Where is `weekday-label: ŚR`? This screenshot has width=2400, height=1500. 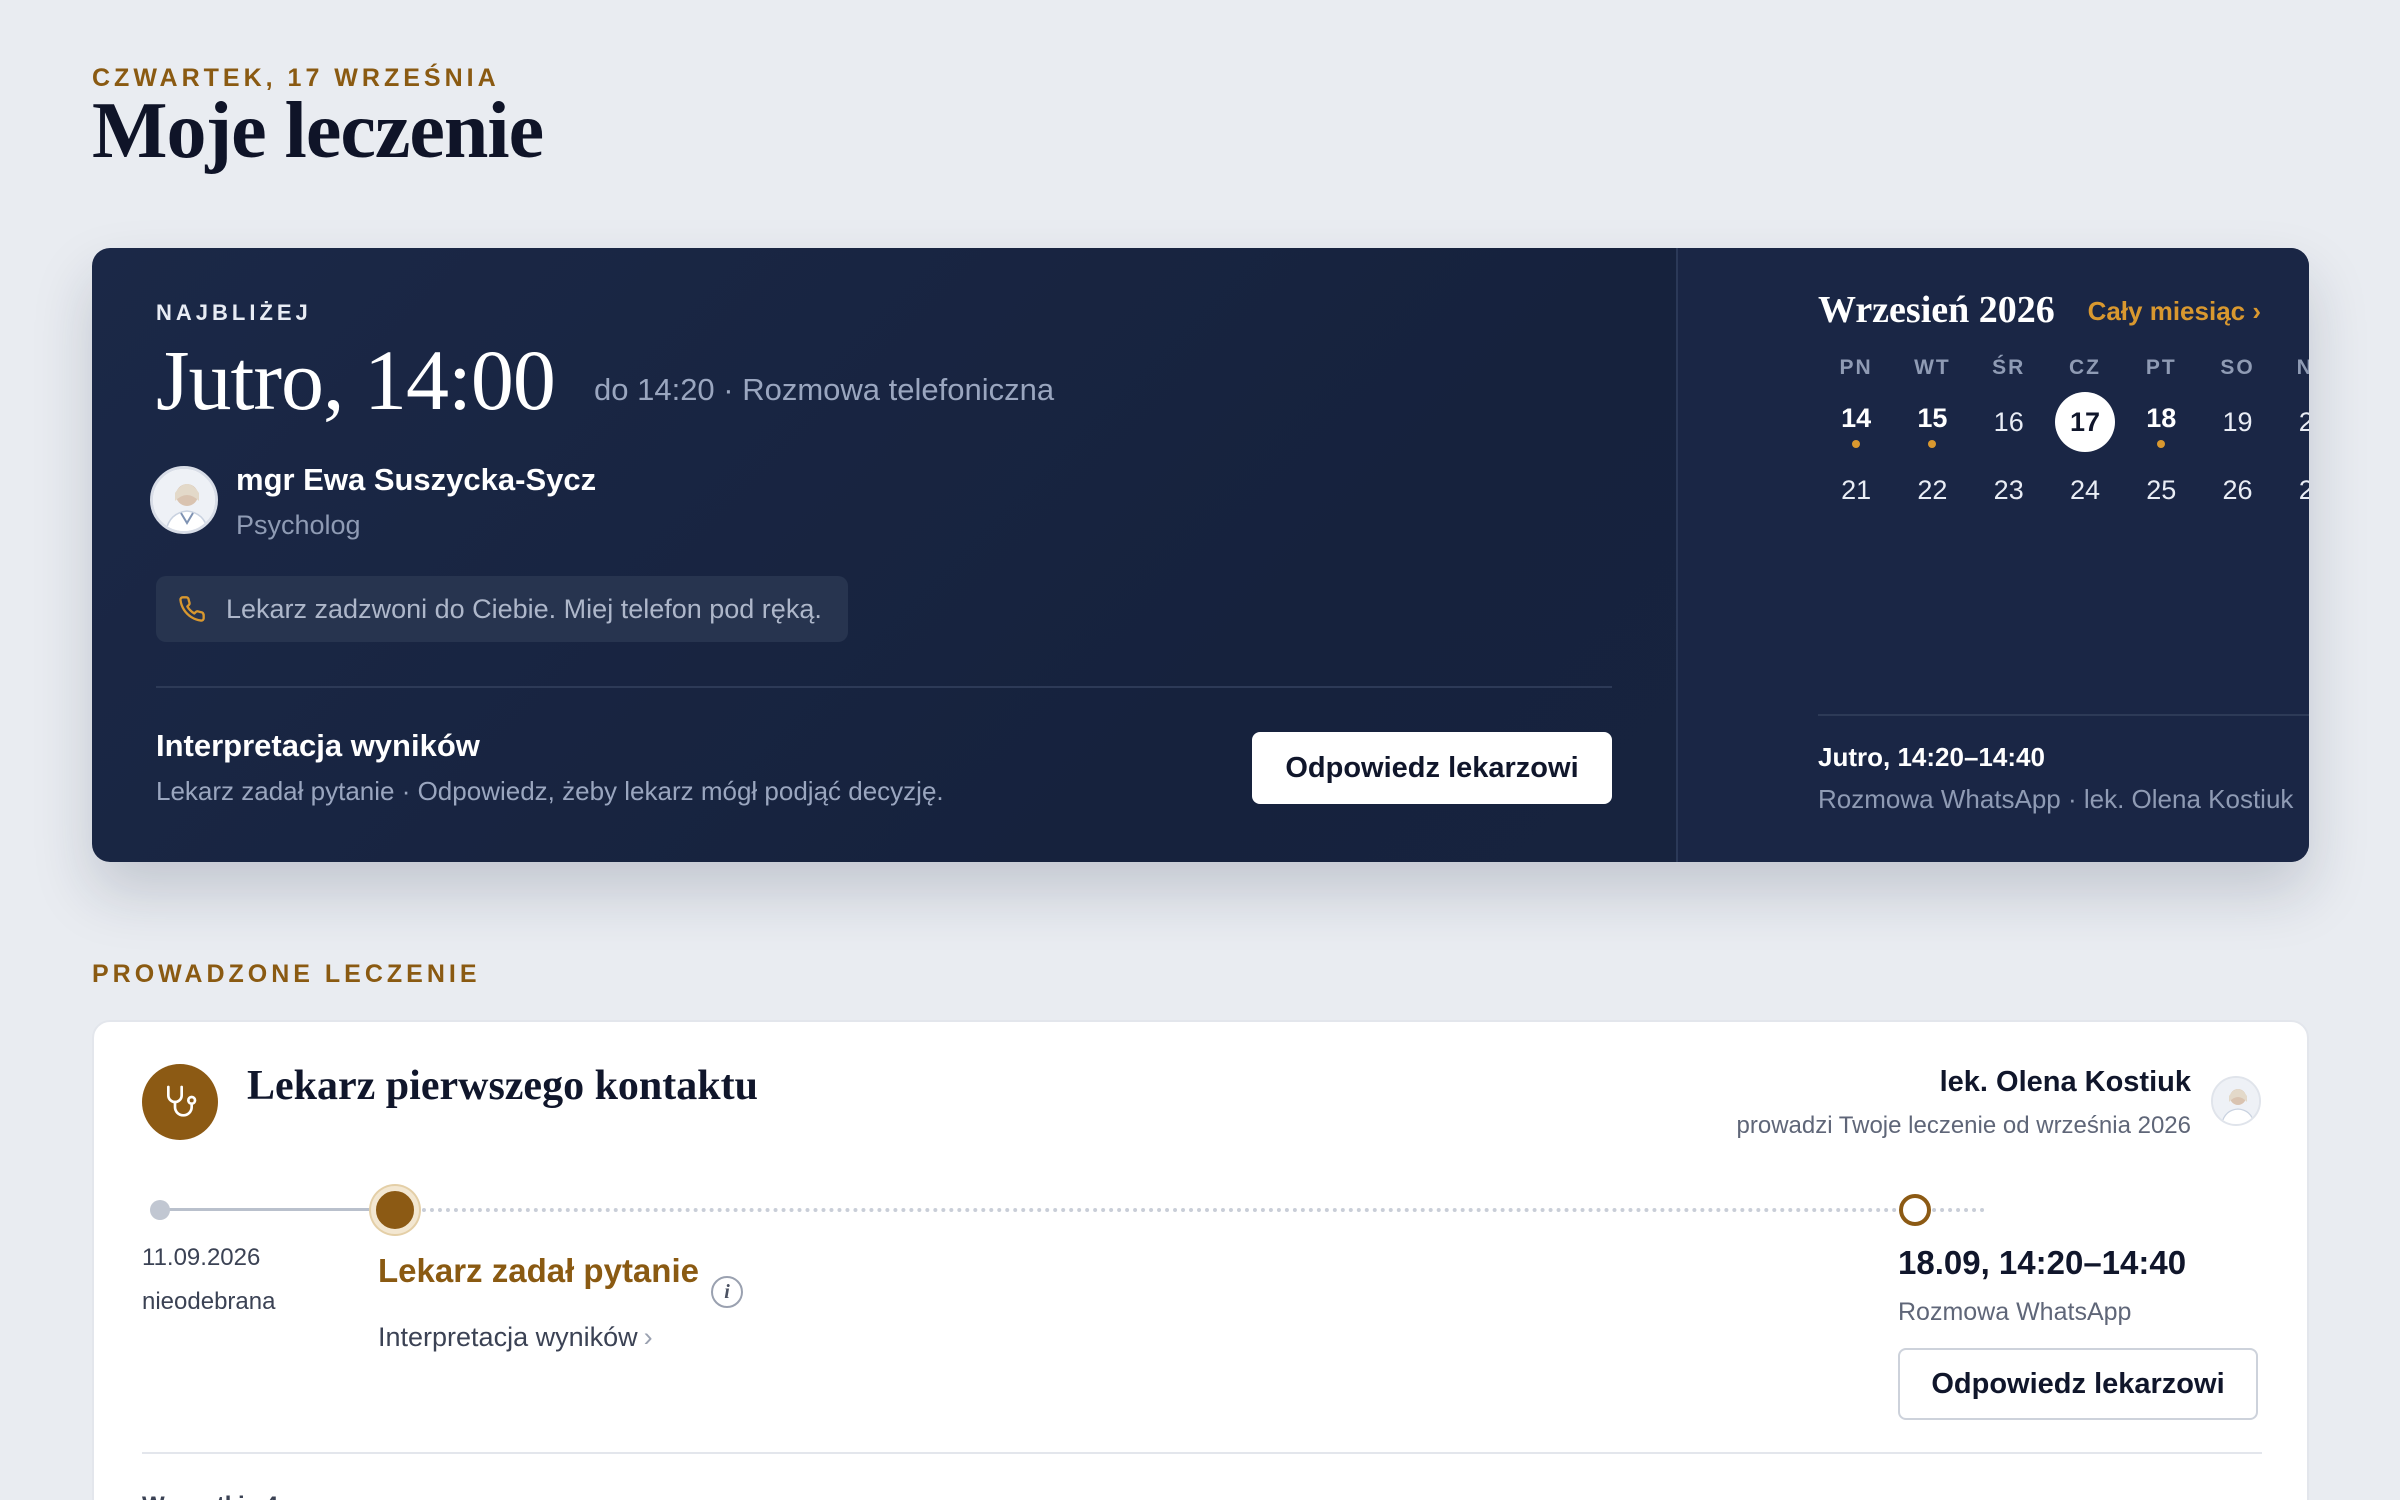 weekday-label: ŚR is located at coordinates (2009, 367).